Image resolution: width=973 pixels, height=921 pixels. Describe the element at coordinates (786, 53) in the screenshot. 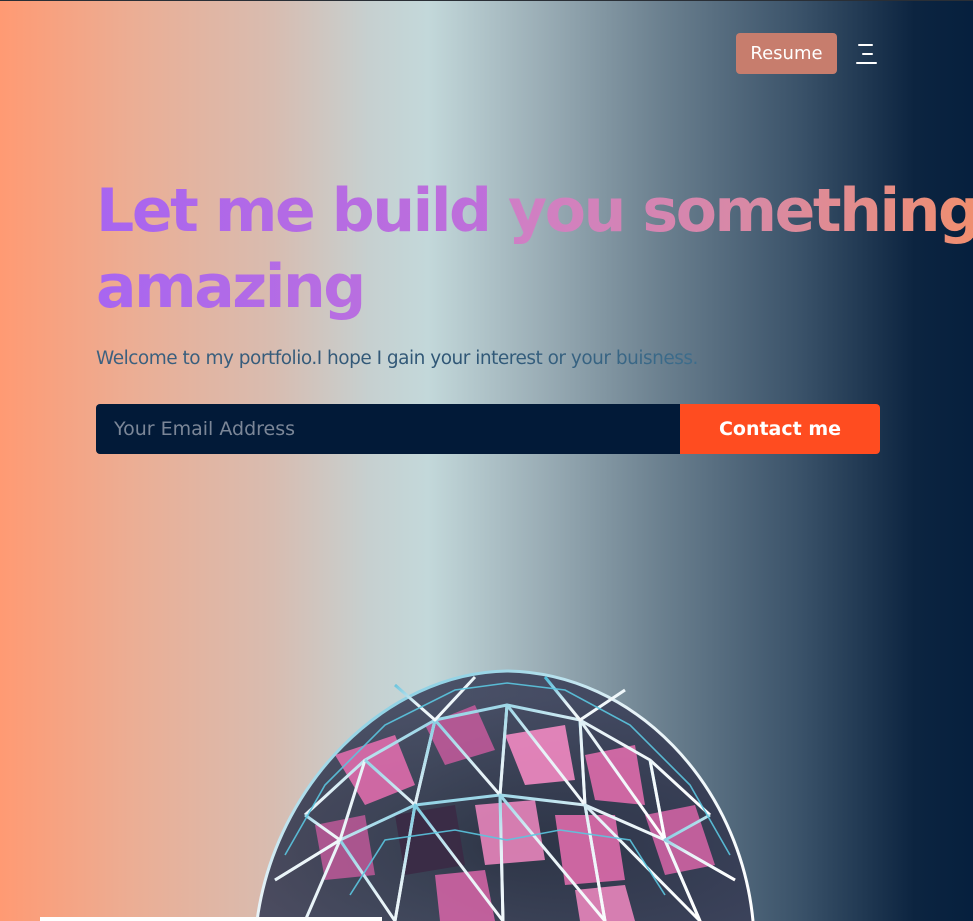

I see `resume-button: Resume` at that location.